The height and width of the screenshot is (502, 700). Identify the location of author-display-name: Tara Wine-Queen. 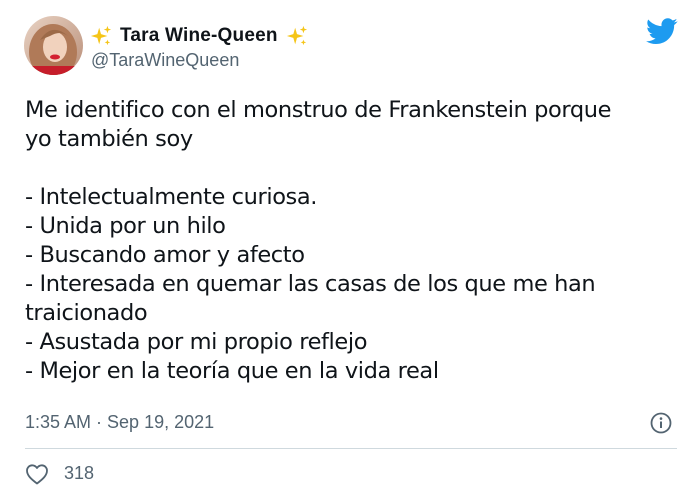
(199, 36).